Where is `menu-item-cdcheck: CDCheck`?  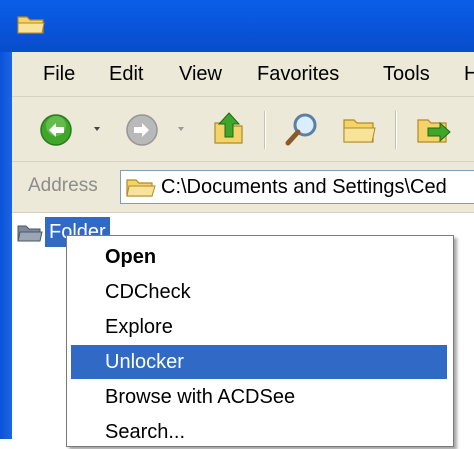
menu-item-cdcheck: CDCheck is located at coordinates (259, 292).